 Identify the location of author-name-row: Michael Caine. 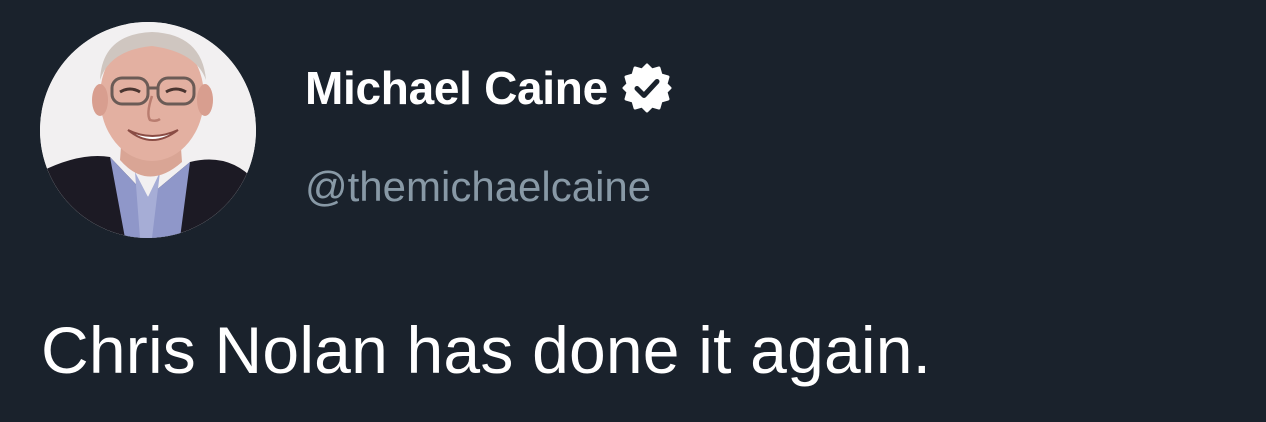
(488, 88).